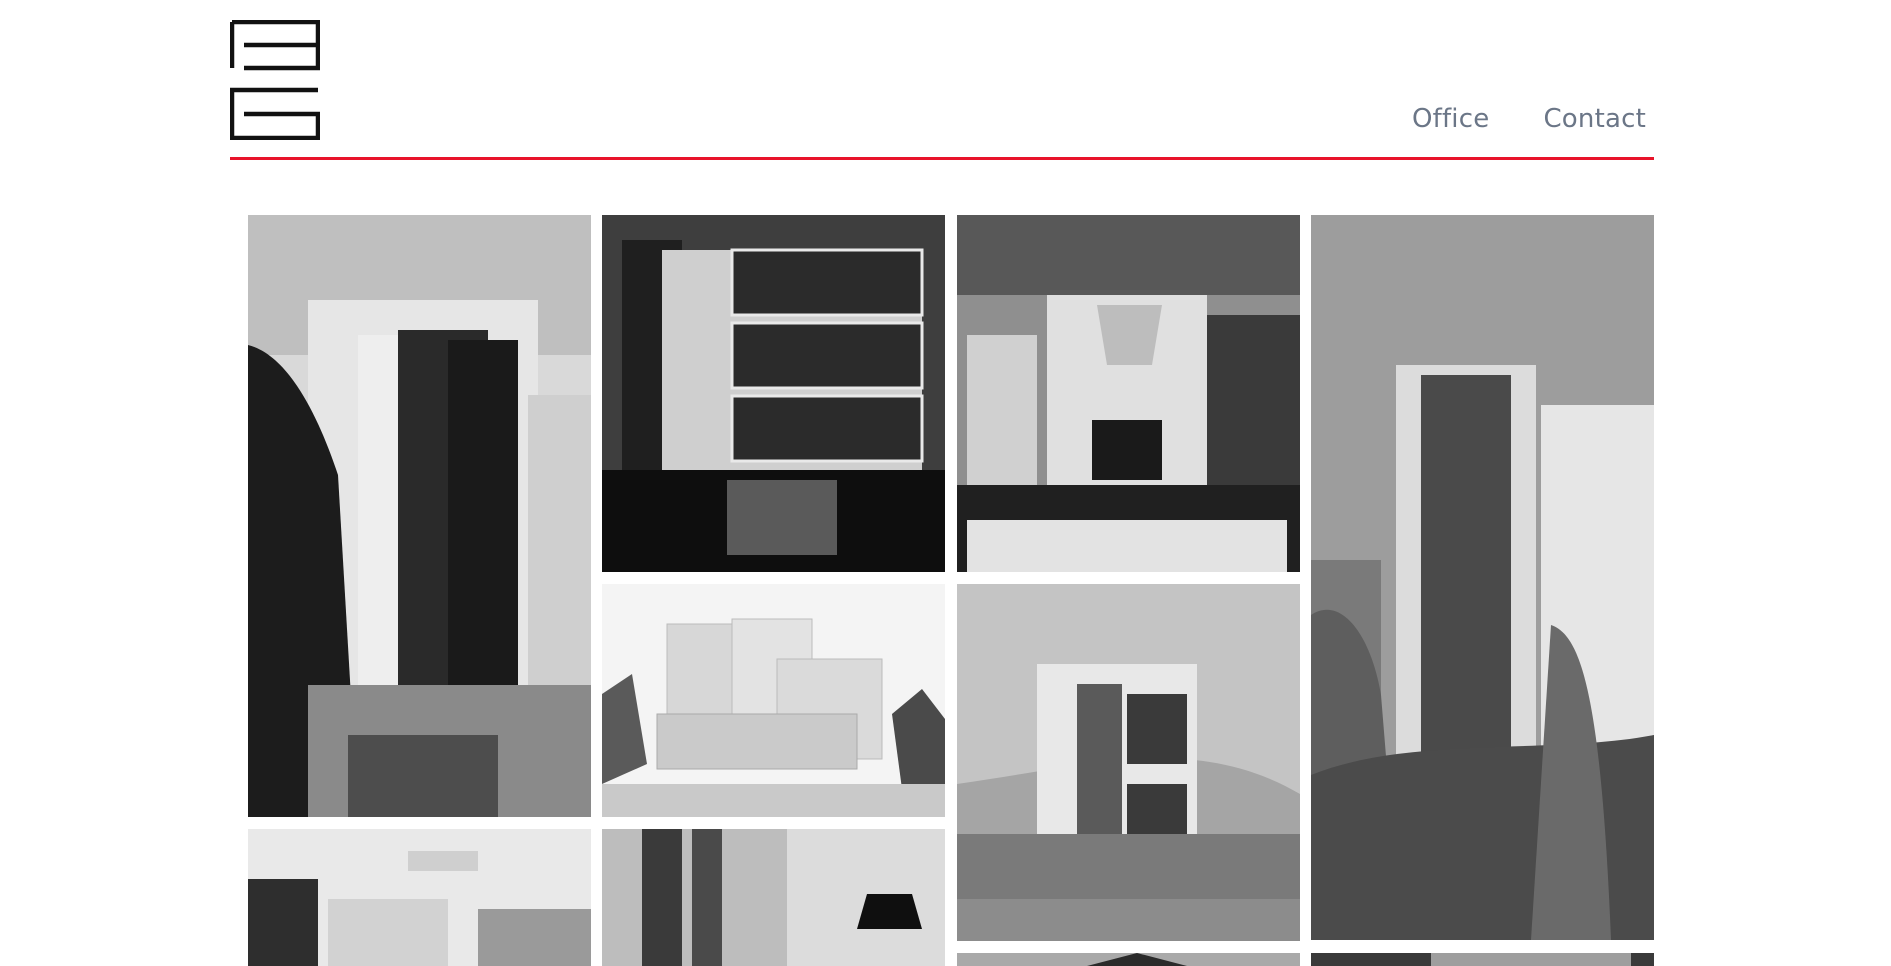 The width and height of the screenshot is (1891, 966). I want to click on project-tile-brick-tower, so click(419, 516).